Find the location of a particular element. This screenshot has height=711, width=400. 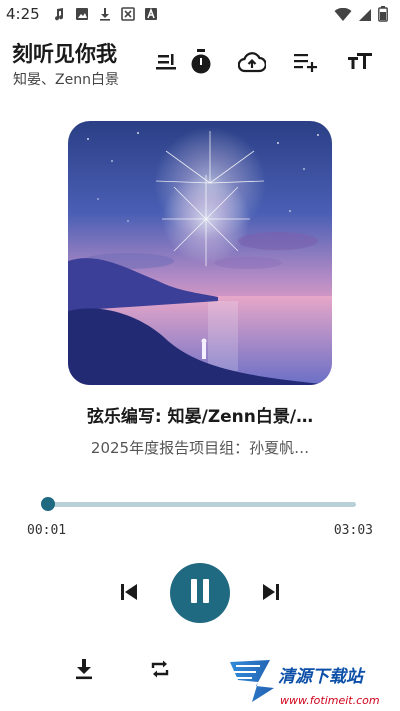

current-time: 00:01 is located at coordinates (47, 530).